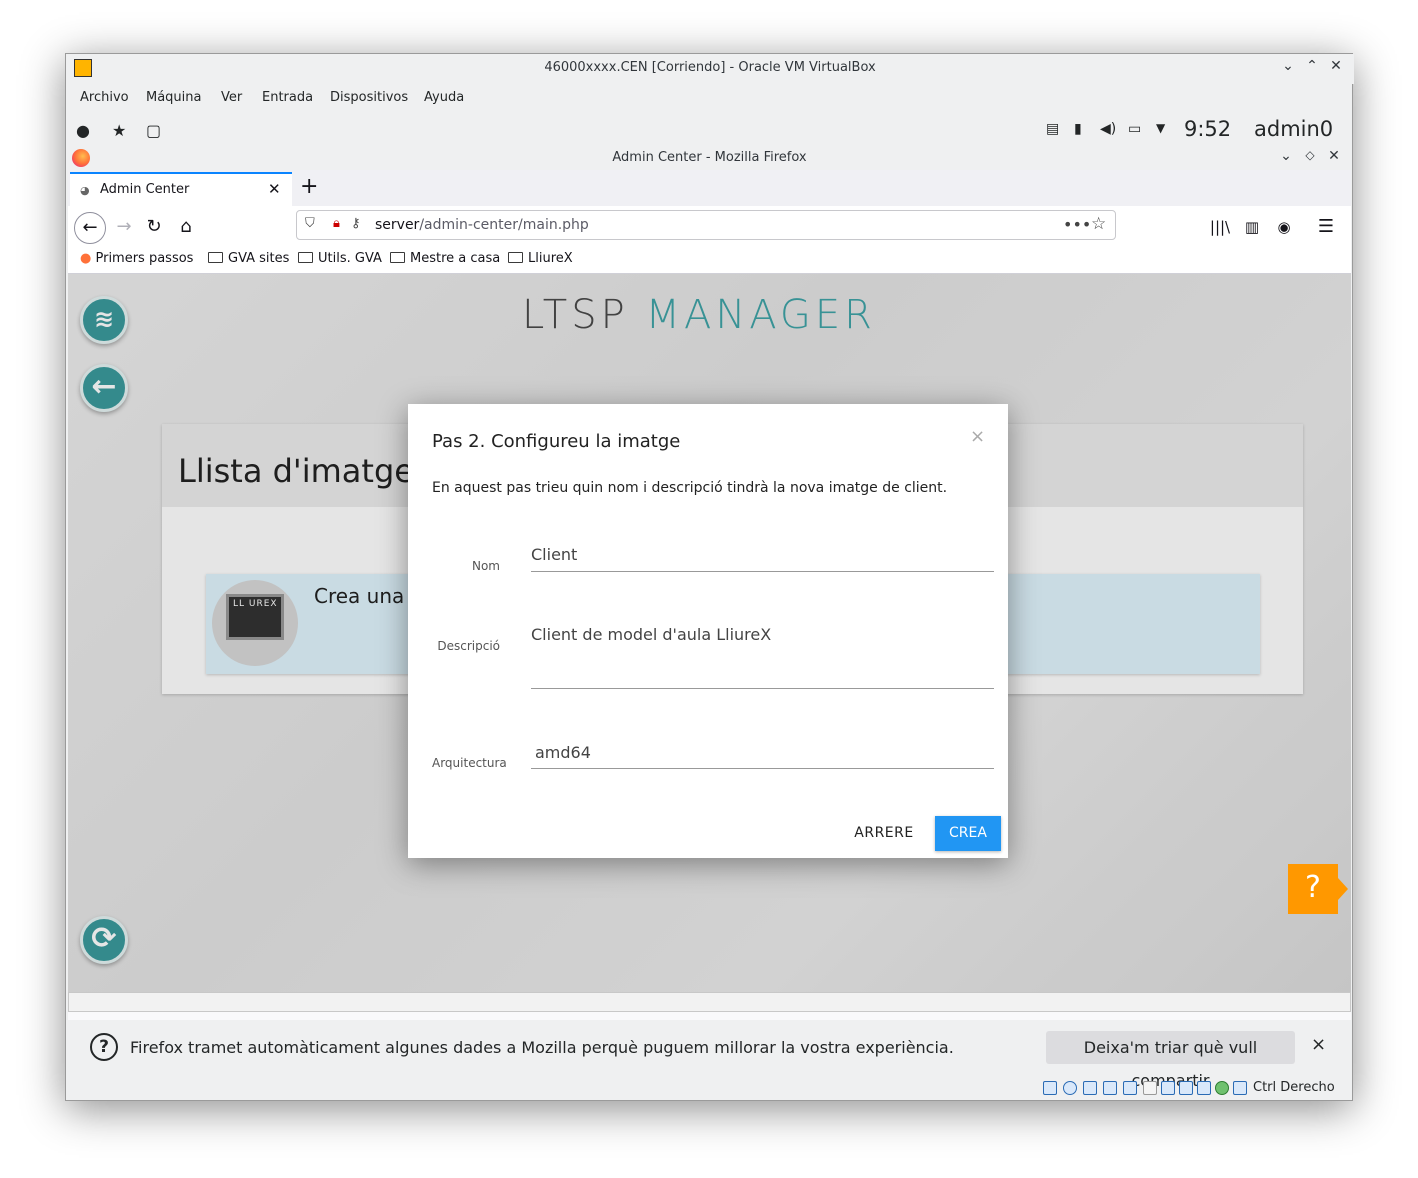 The width and height of the screenshot is (1418, 1178). I want to click on menu-entrada: Entrada, so click(287, 97).